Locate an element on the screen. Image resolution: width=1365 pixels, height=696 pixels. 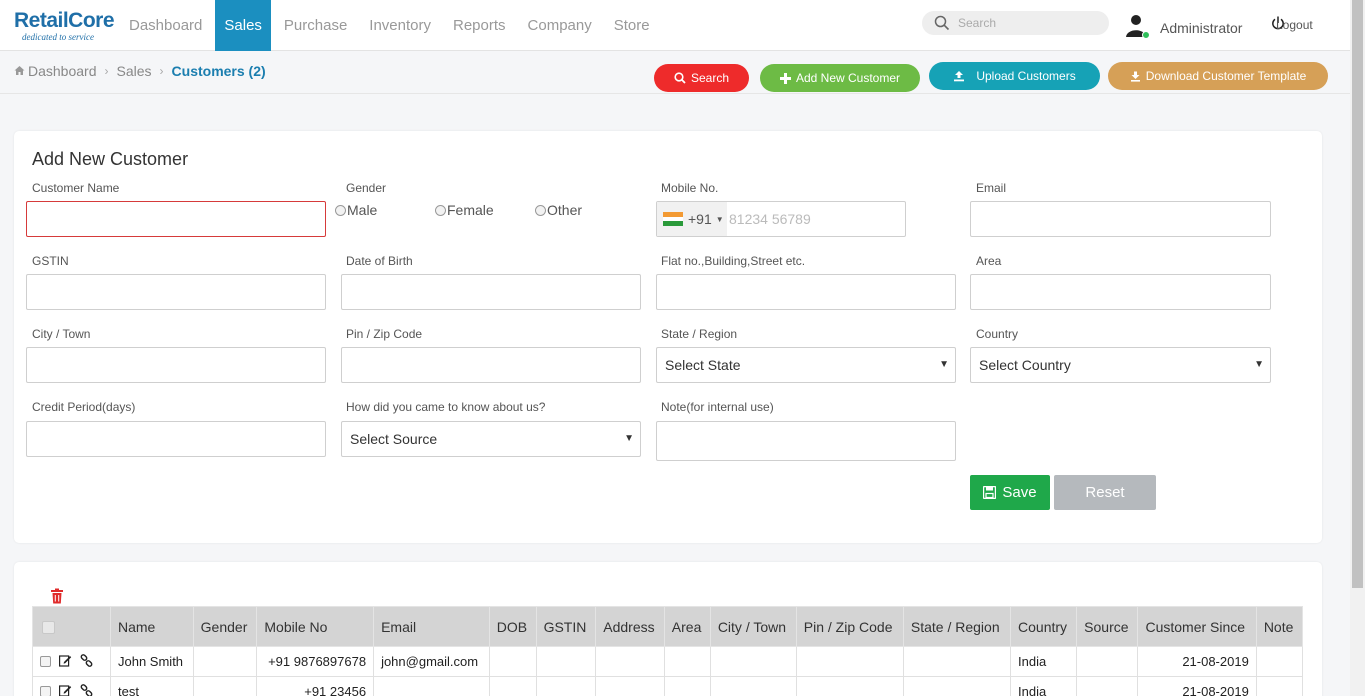
col-source: Source is located at coordinates (1107, 626).